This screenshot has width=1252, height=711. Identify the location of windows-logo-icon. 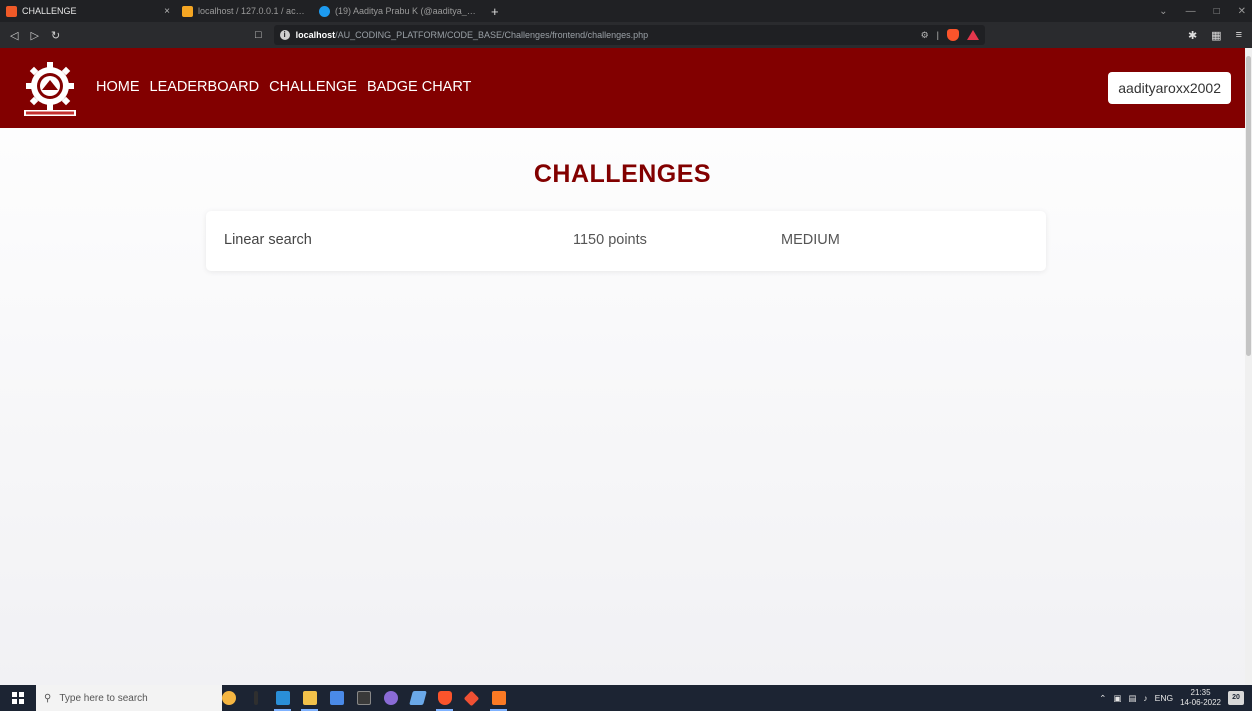
(18, 698).